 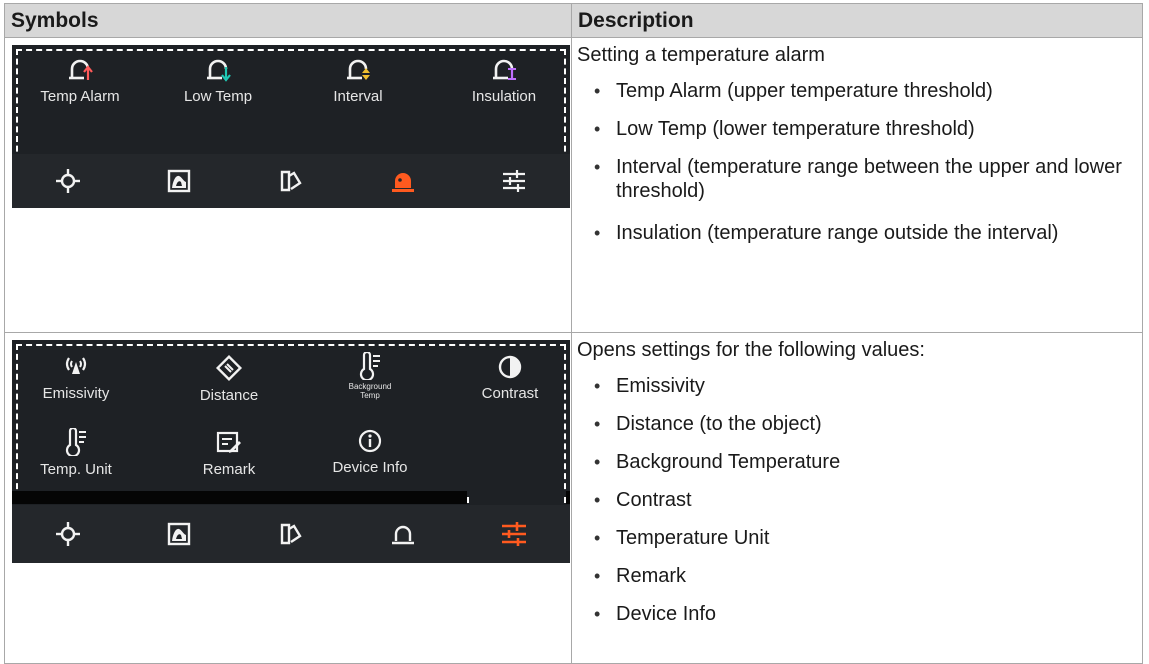 What do you see at coordinates (218, 96) in the screenshot?
I see `option-label: Low Temp` at bounding box center [218, 96].